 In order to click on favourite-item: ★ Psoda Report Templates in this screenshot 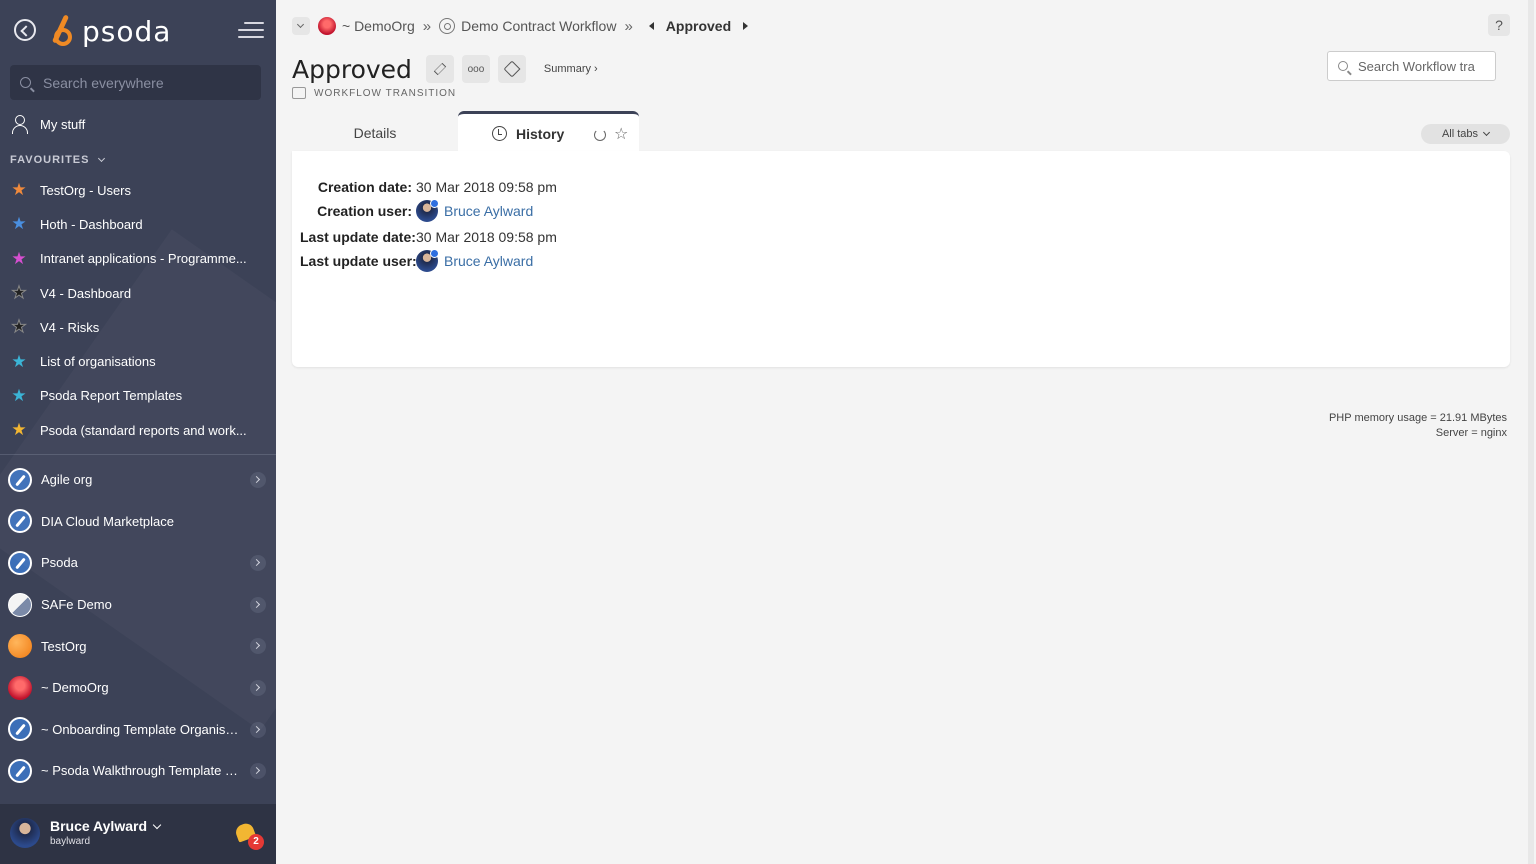, I will do `click(138, 396)`.